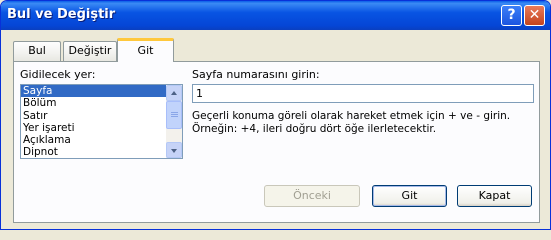 The width and height of the screenshot is (551, 240). I want to click on help-button: ?, so click(511, 15).